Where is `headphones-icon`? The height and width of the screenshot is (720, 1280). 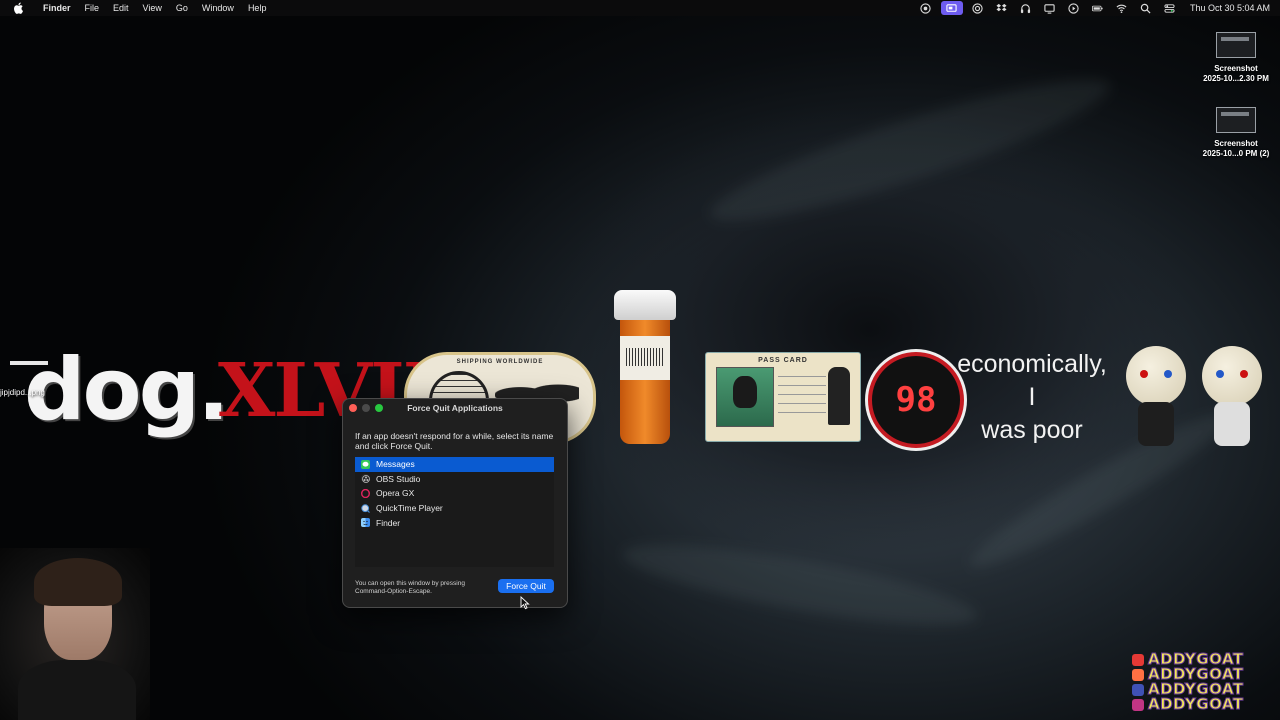
headphones-icon is located at coordinates (1026, 8).